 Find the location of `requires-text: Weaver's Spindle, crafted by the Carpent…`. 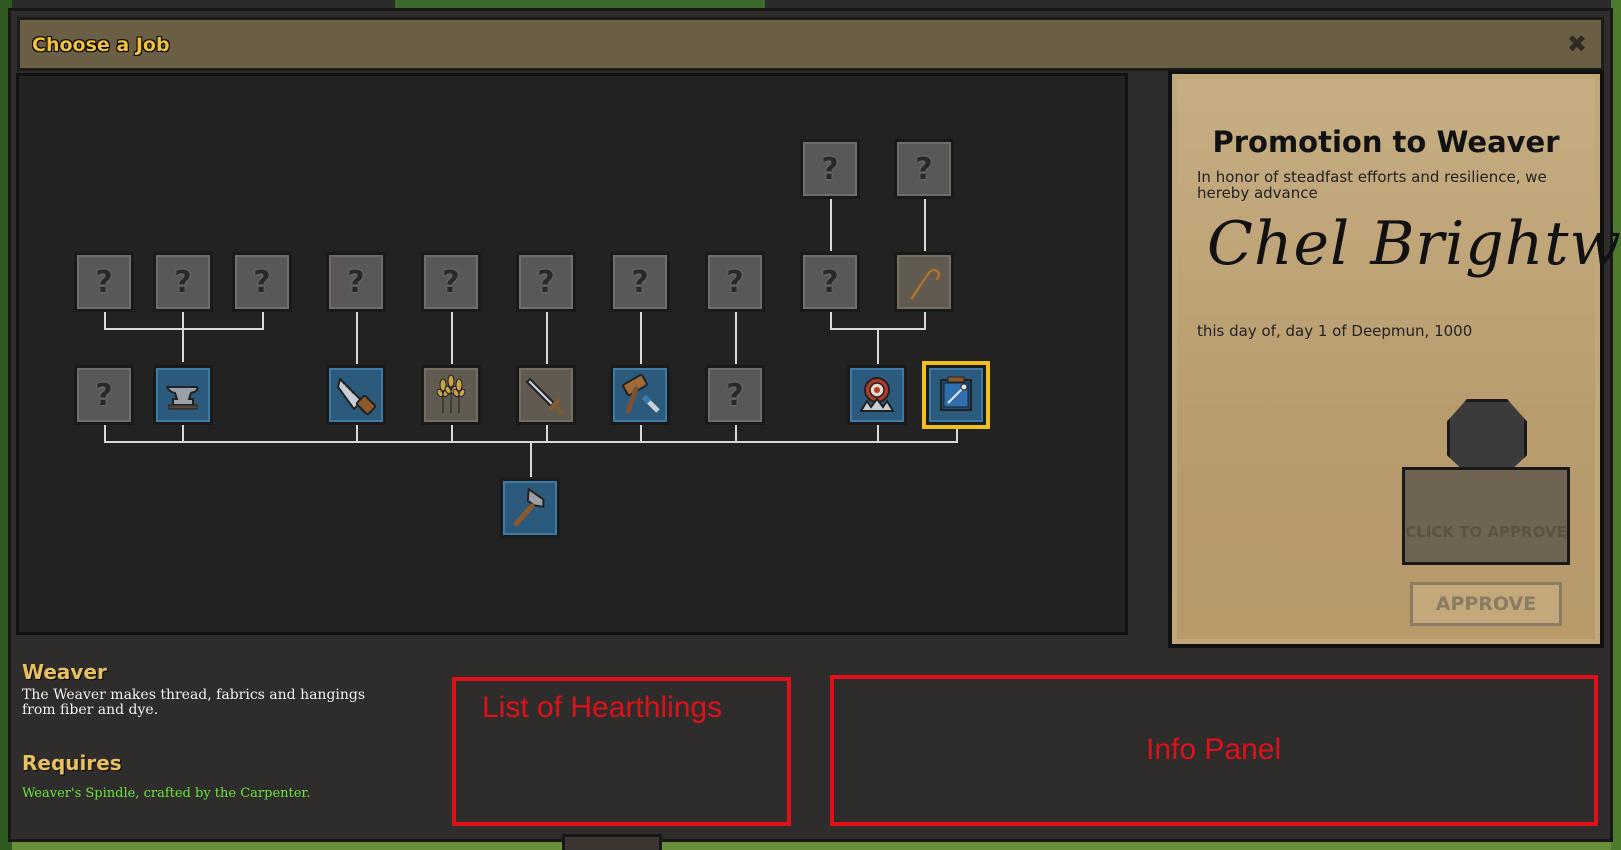

requires-text: Weaver's Spindle, crafted by the Carpent… is located at coordinates (166, 793).